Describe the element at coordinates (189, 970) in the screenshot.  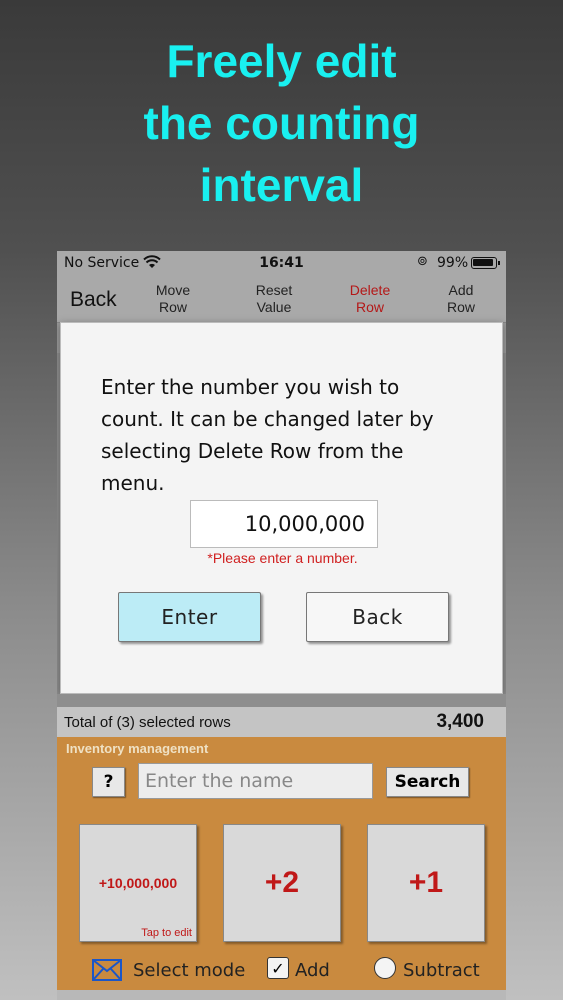
I see `select-mode-label: Select mode` at that location.